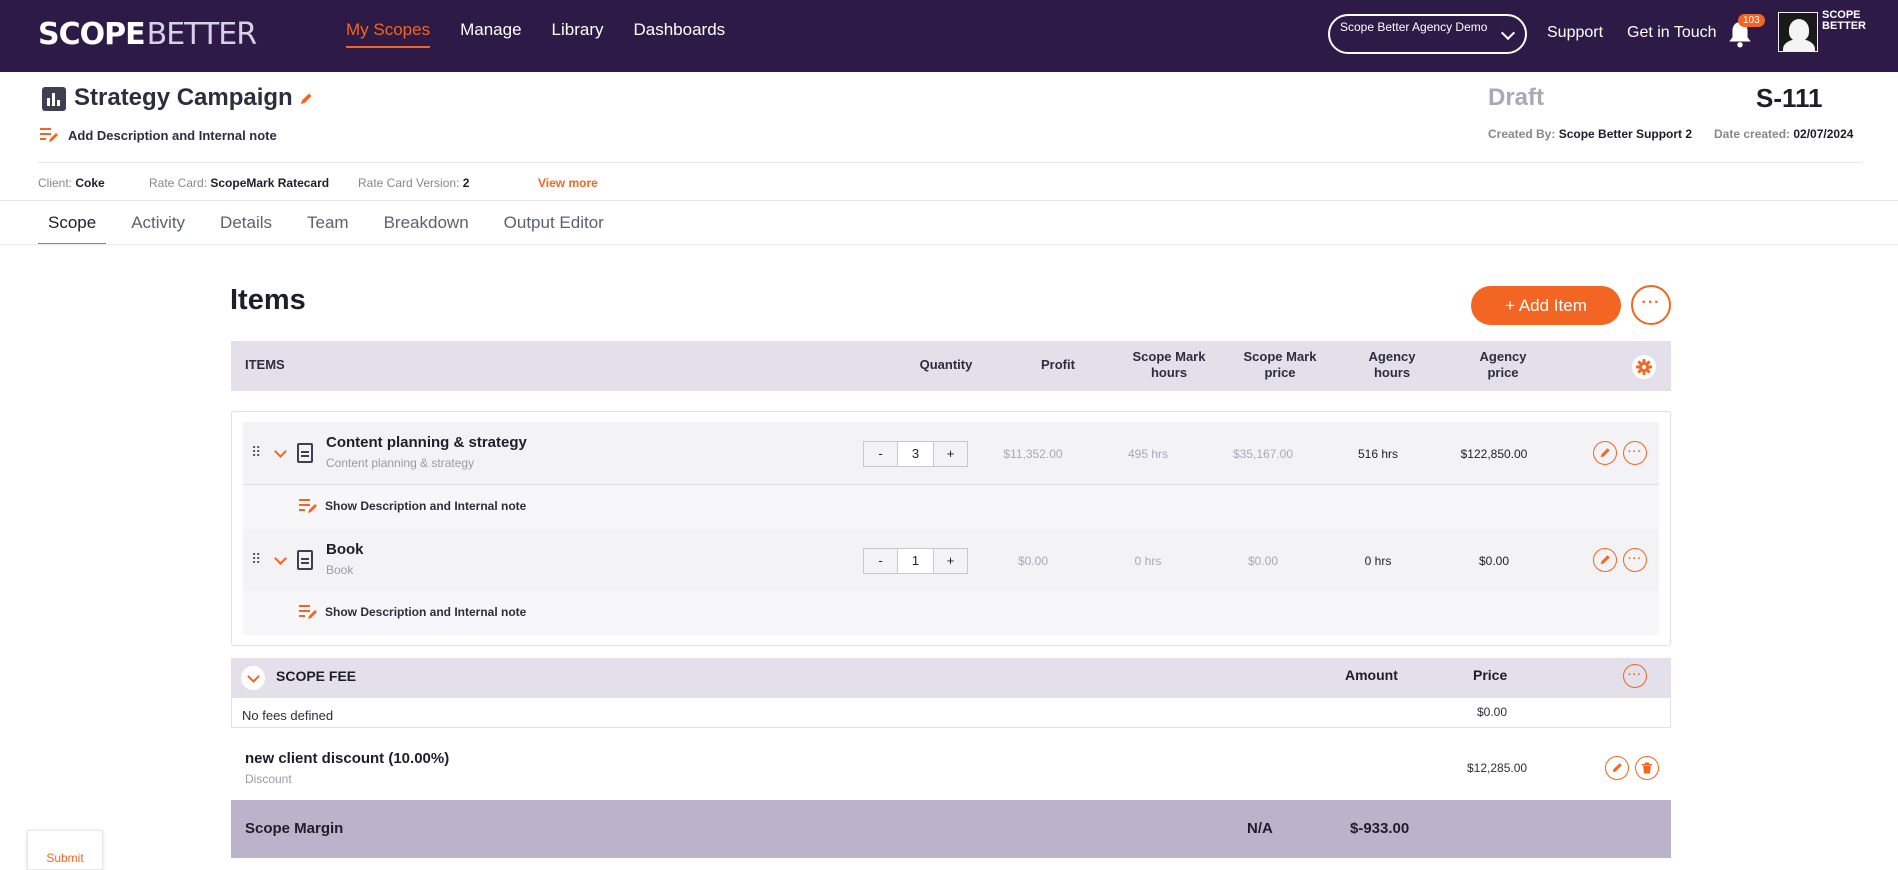  Describe the element at coordinates (201, 34) in the screenshot. I see `logo-text-better: BETTER` at that location.